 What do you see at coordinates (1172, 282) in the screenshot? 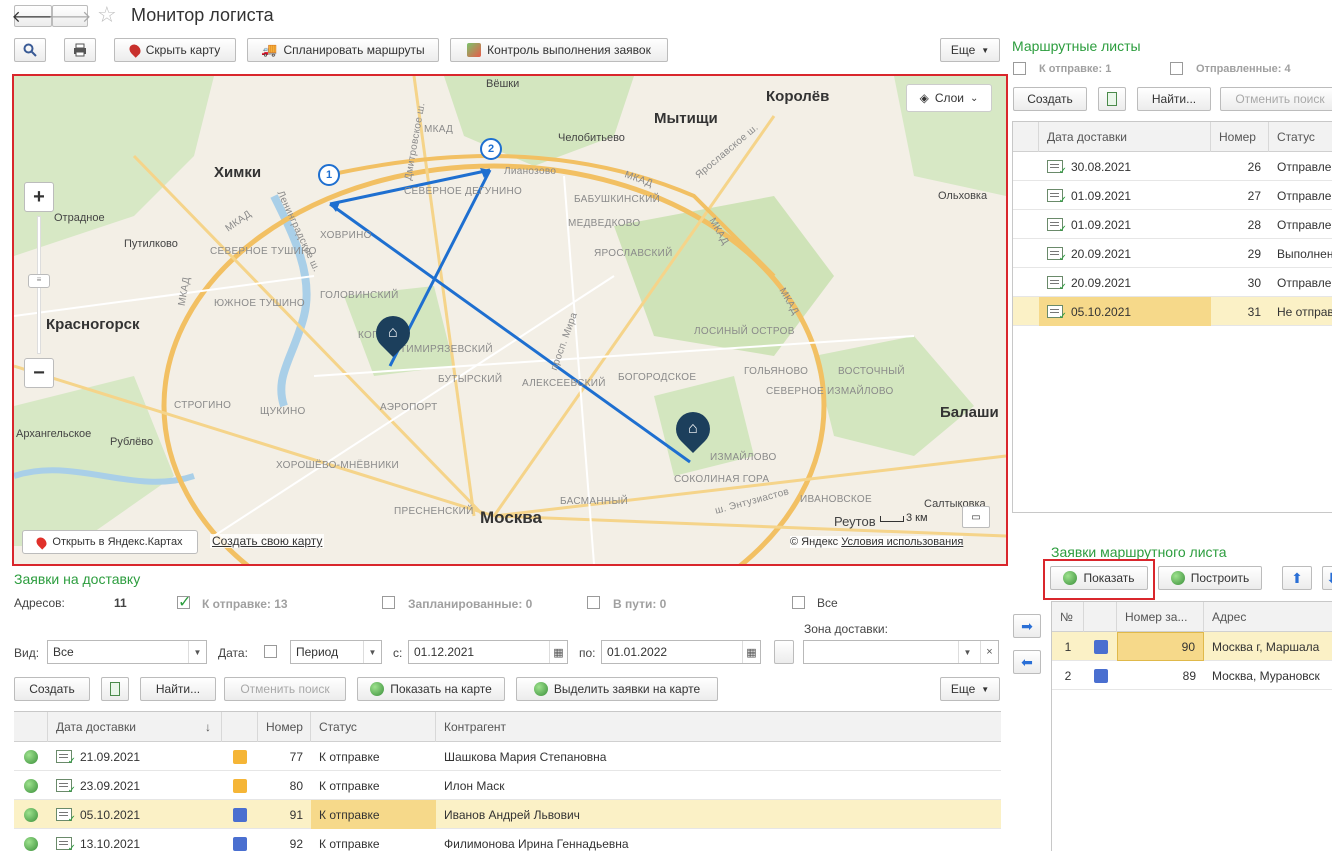
I see `table-row: 20.09.202130Отправле` at bounding box center [1172, 282].